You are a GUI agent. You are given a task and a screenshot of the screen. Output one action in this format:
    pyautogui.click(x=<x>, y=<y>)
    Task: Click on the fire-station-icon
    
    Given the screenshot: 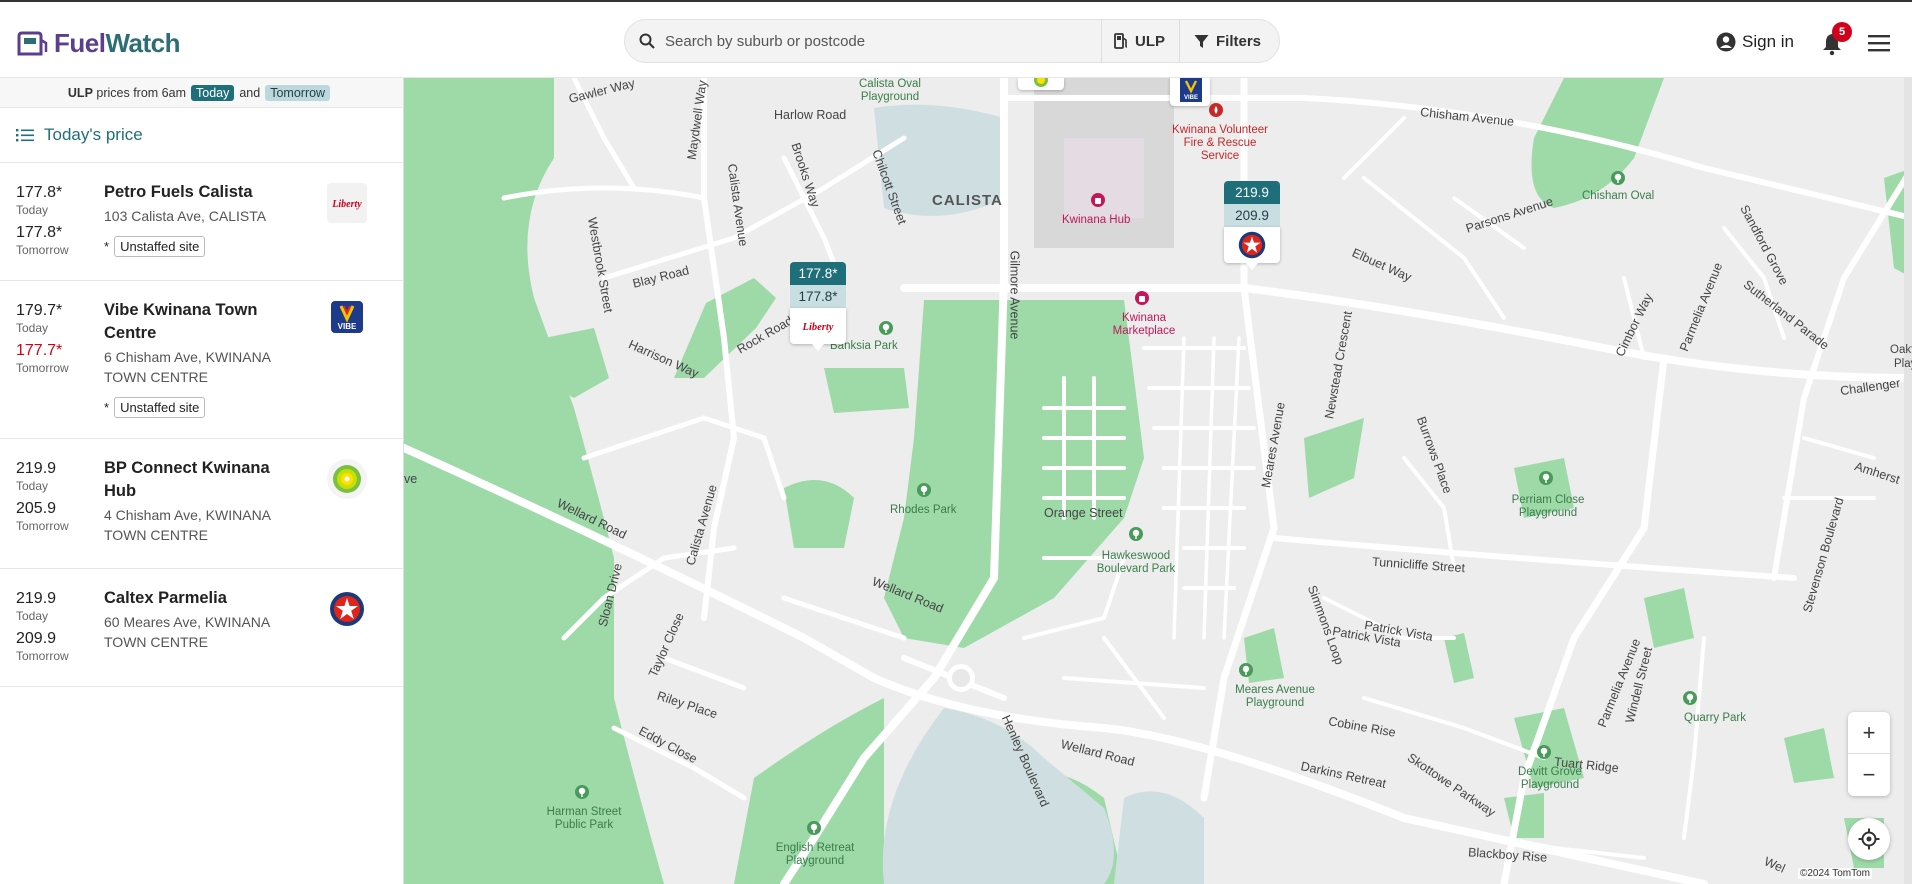 What is the action you would take?
    pyautogui.click(x=1216, y=110)
    